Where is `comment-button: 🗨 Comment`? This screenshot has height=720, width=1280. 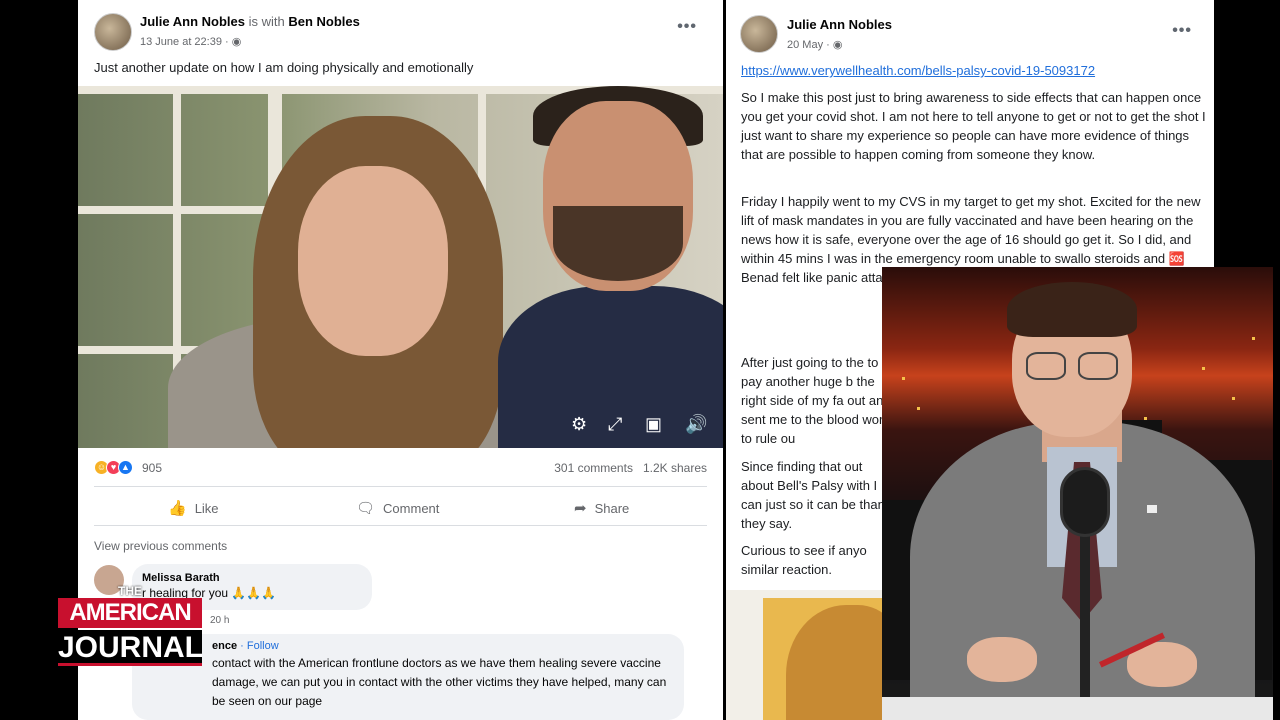 comment-button: 🗨 Comment is located at coordinates (397, 508).